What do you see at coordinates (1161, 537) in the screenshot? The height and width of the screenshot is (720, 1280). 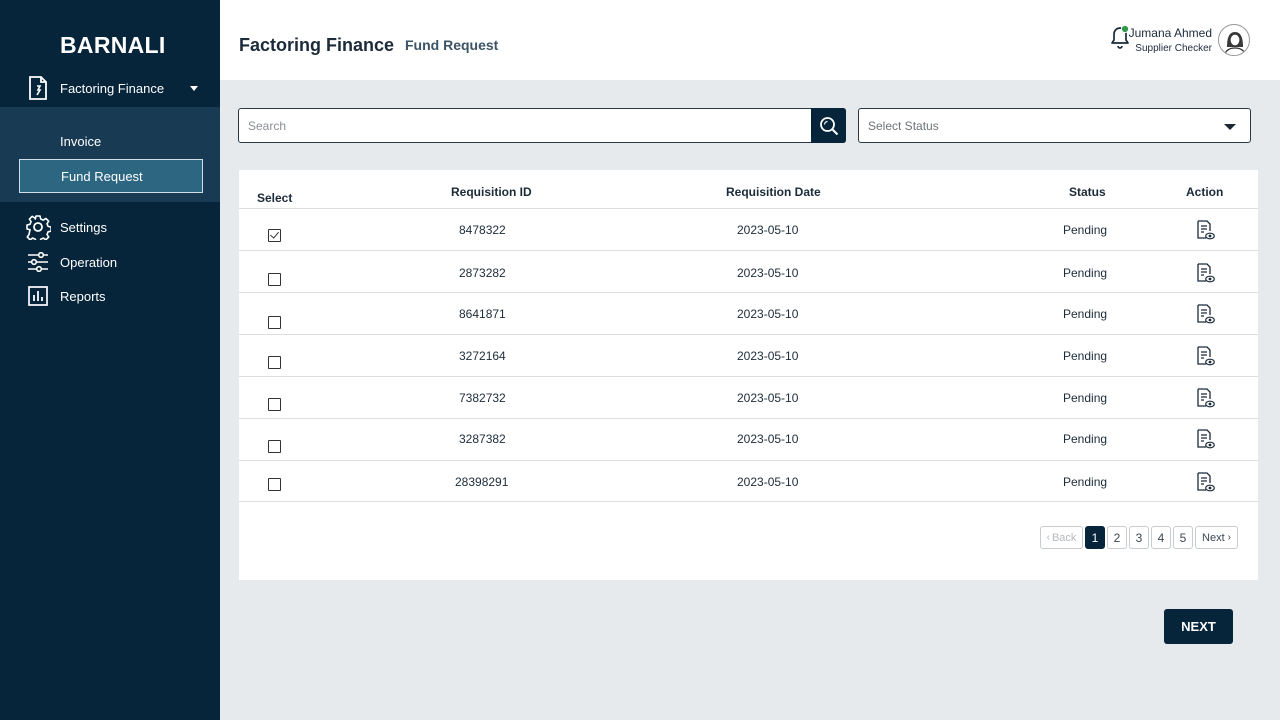 I see `pagination-page-4: 4` at bounding box center [1161, 537].